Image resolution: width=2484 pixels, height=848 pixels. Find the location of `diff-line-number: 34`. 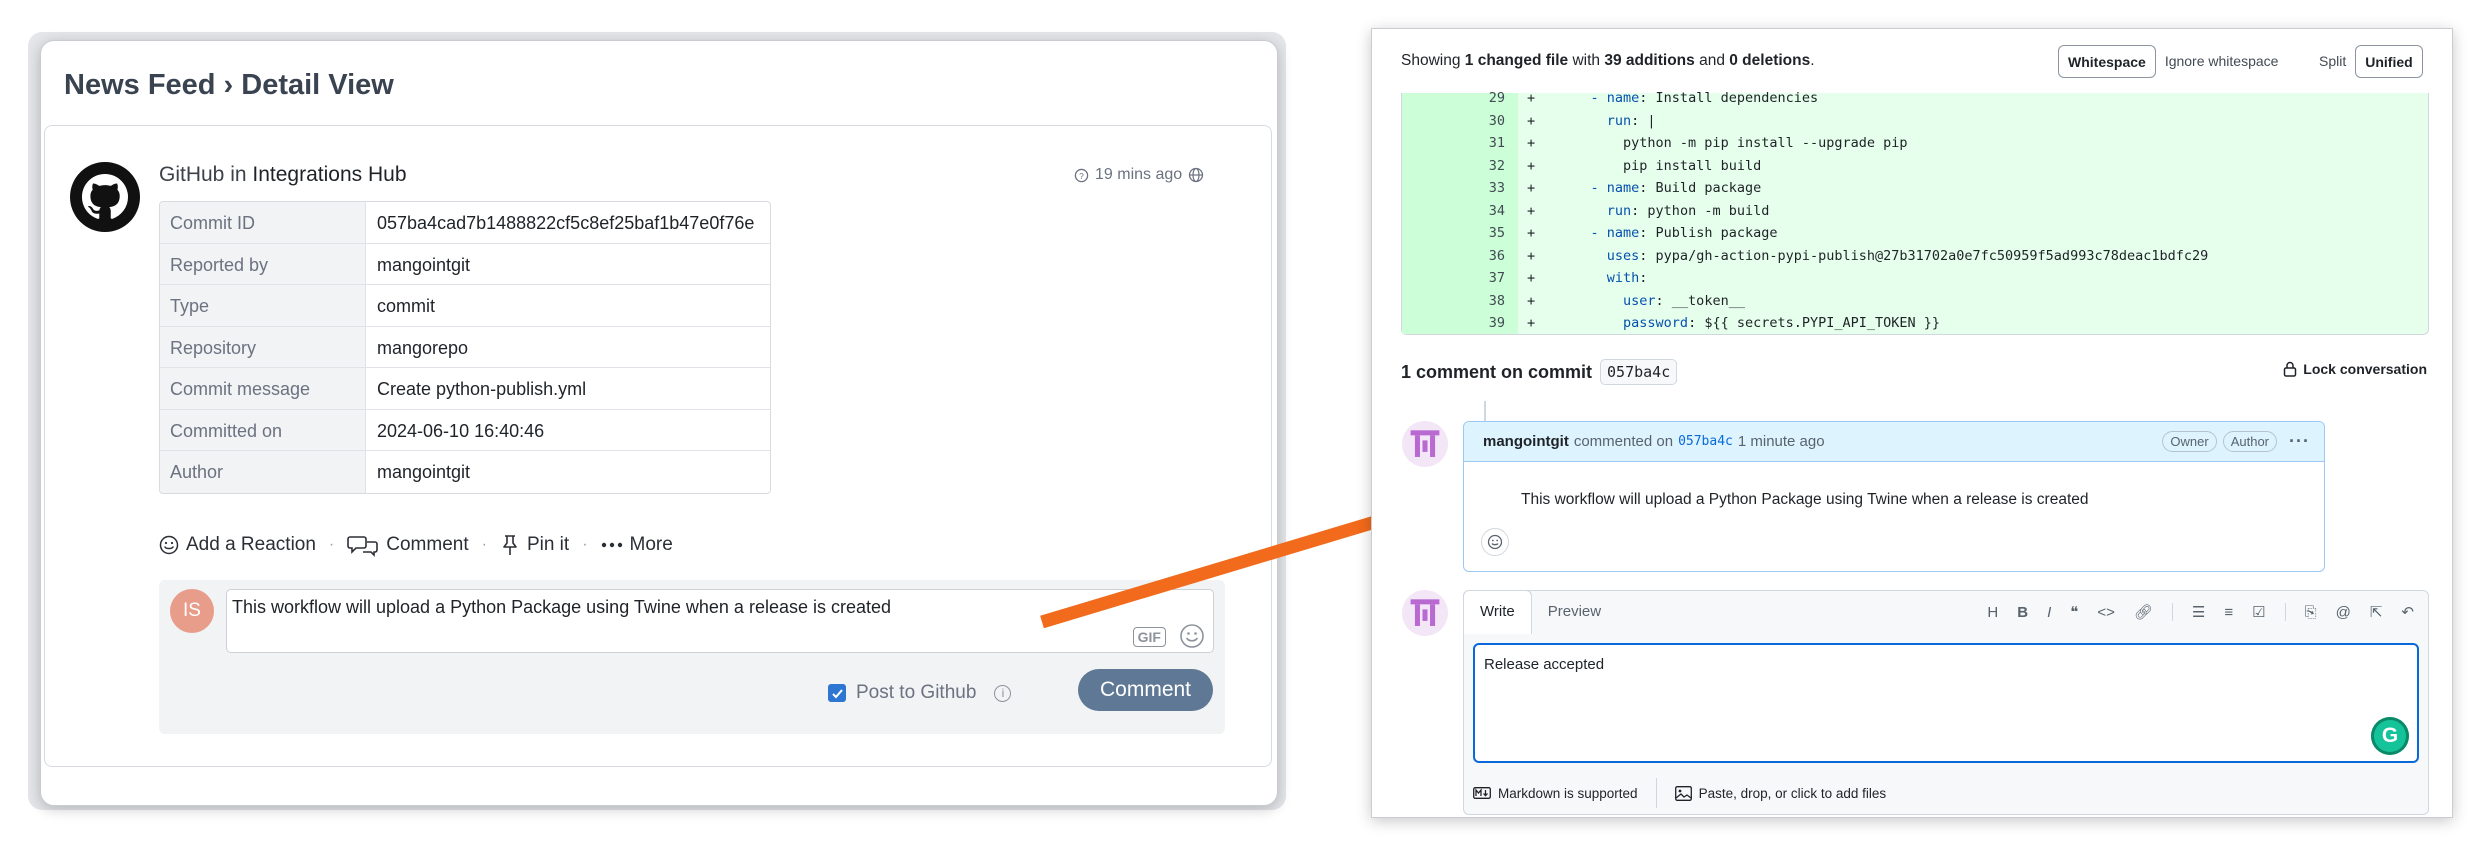

diff-line-number: 34 is located at coordinates (1453, 211).